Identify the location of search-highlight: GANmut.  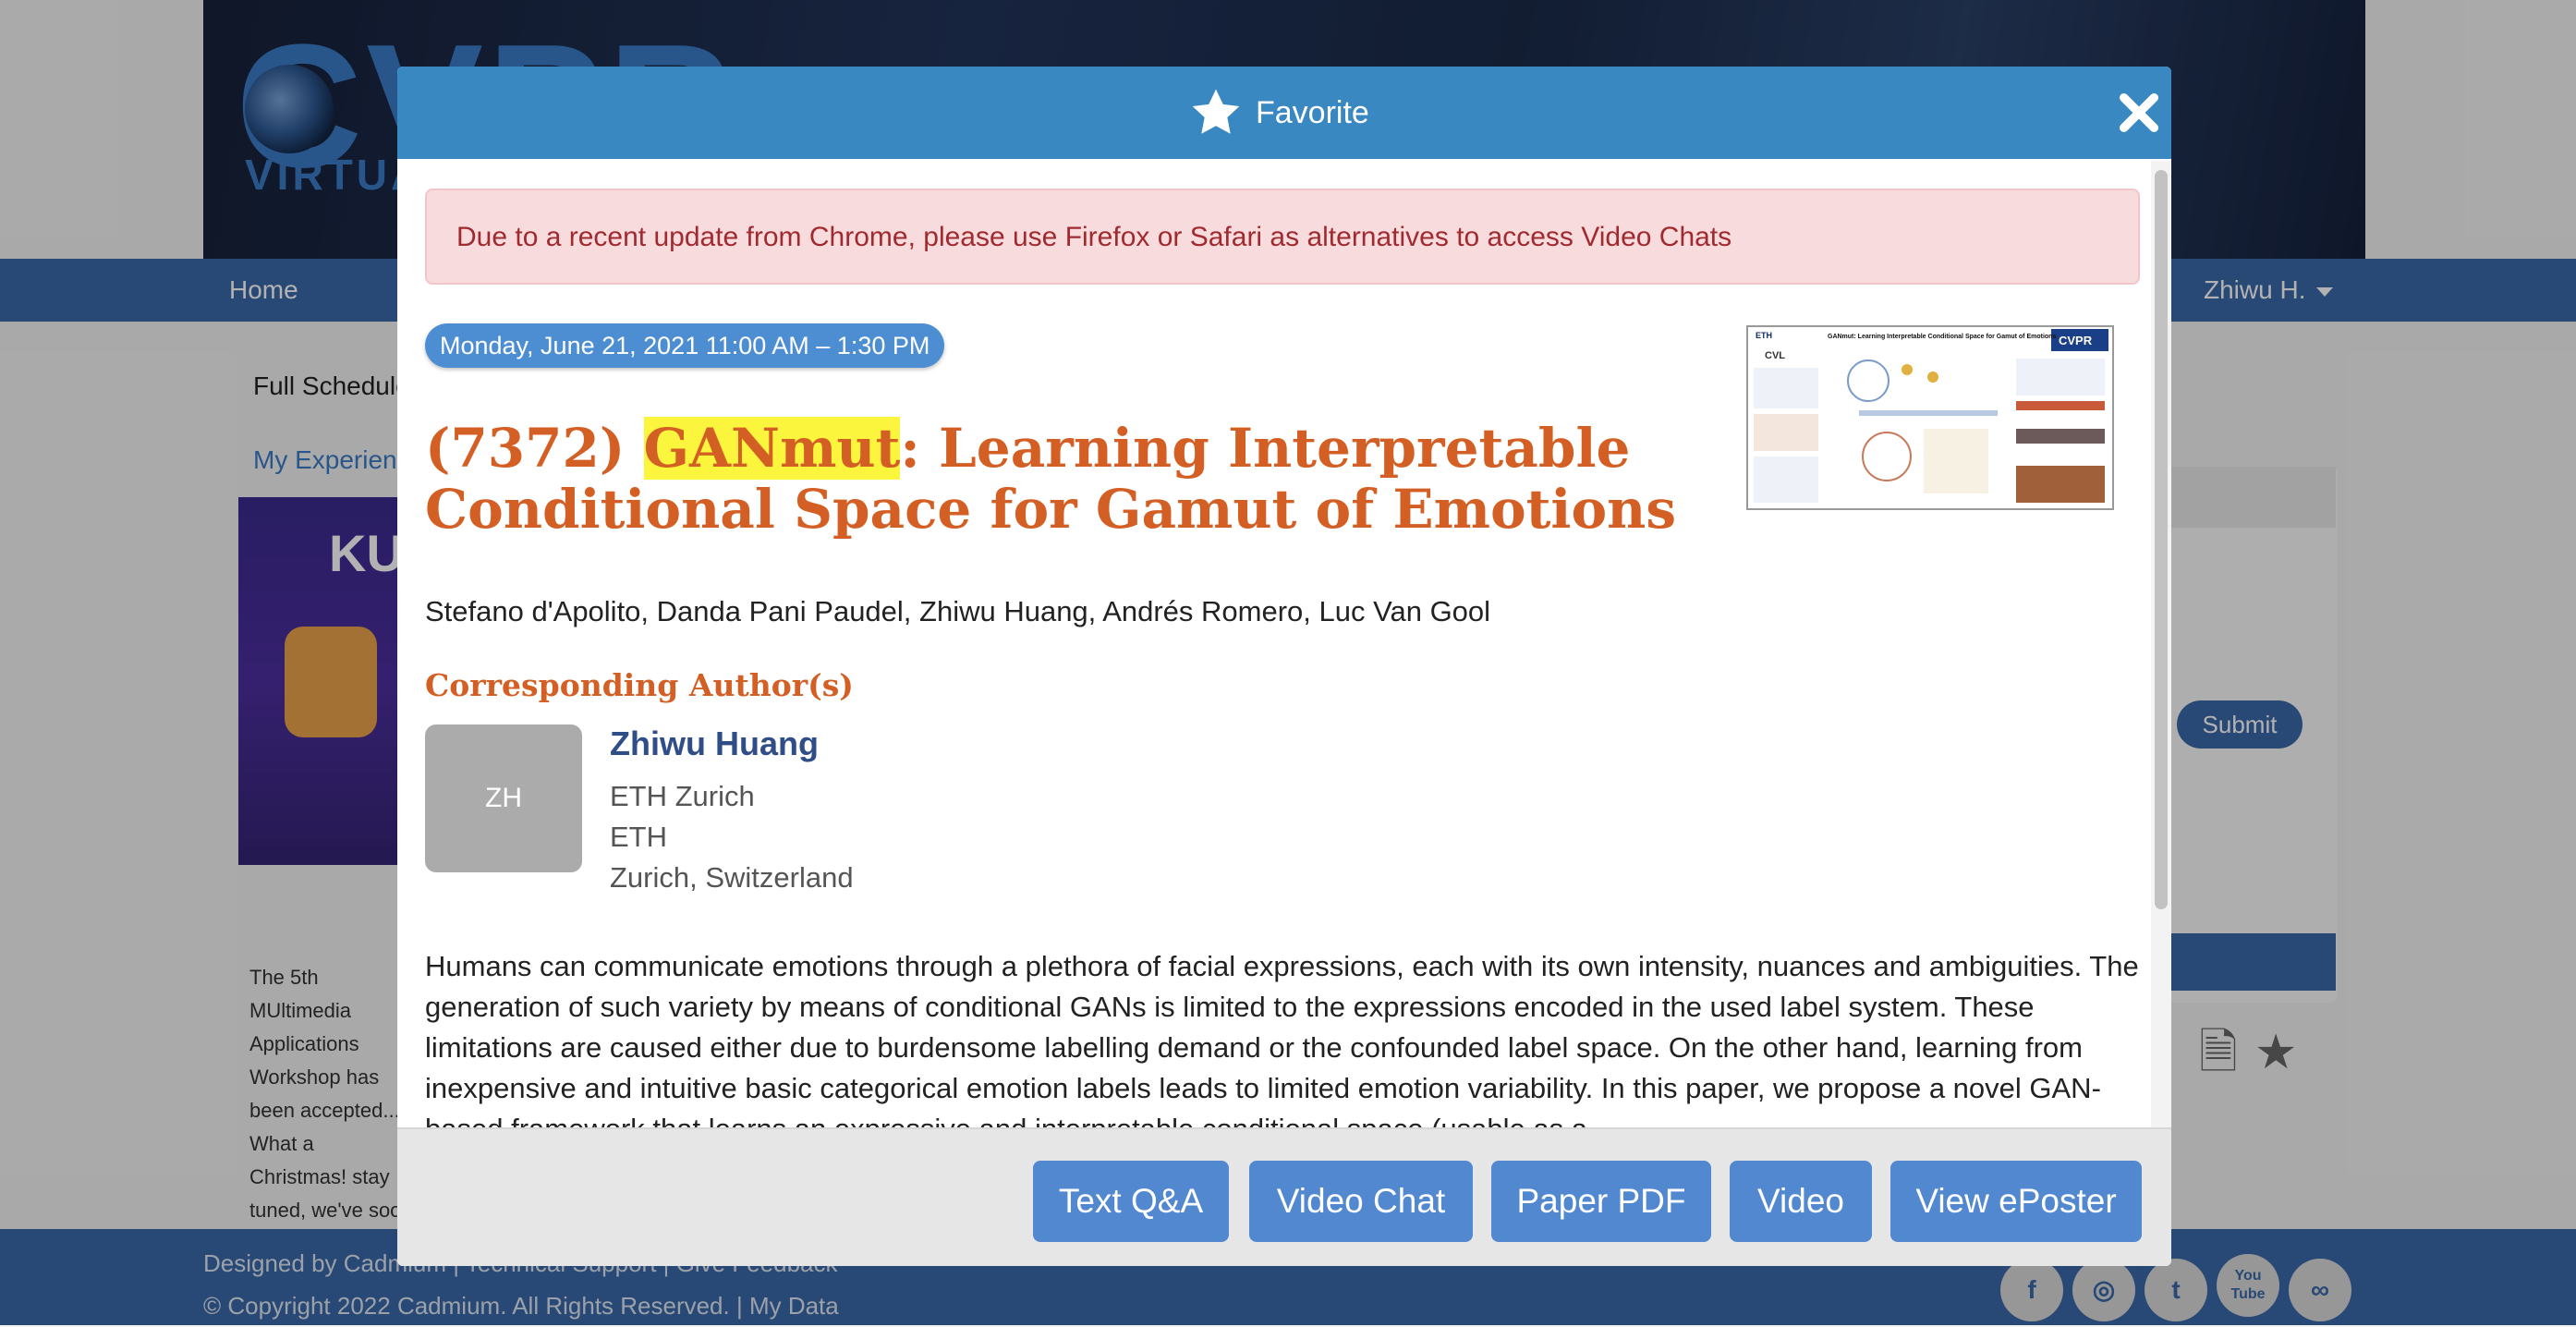
(772, 448).